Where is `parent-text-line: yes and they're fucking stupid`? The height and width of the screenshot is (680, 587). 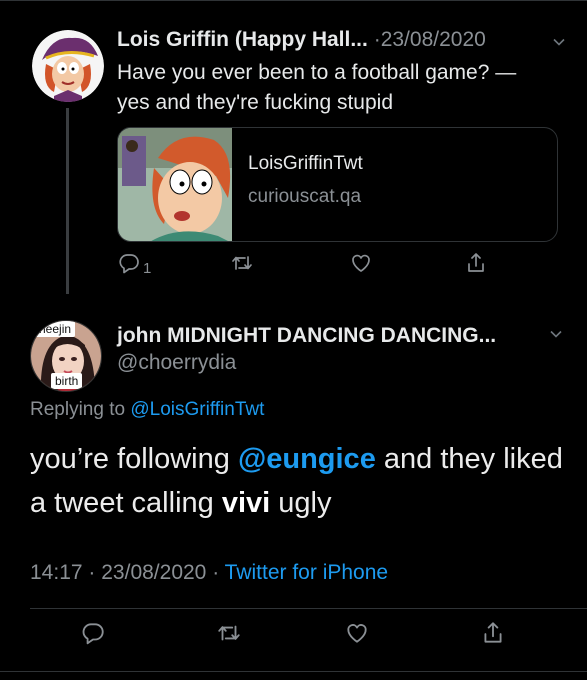
parent-text-line: yes and they're fucking stupid is located at coordinates (255, 102).